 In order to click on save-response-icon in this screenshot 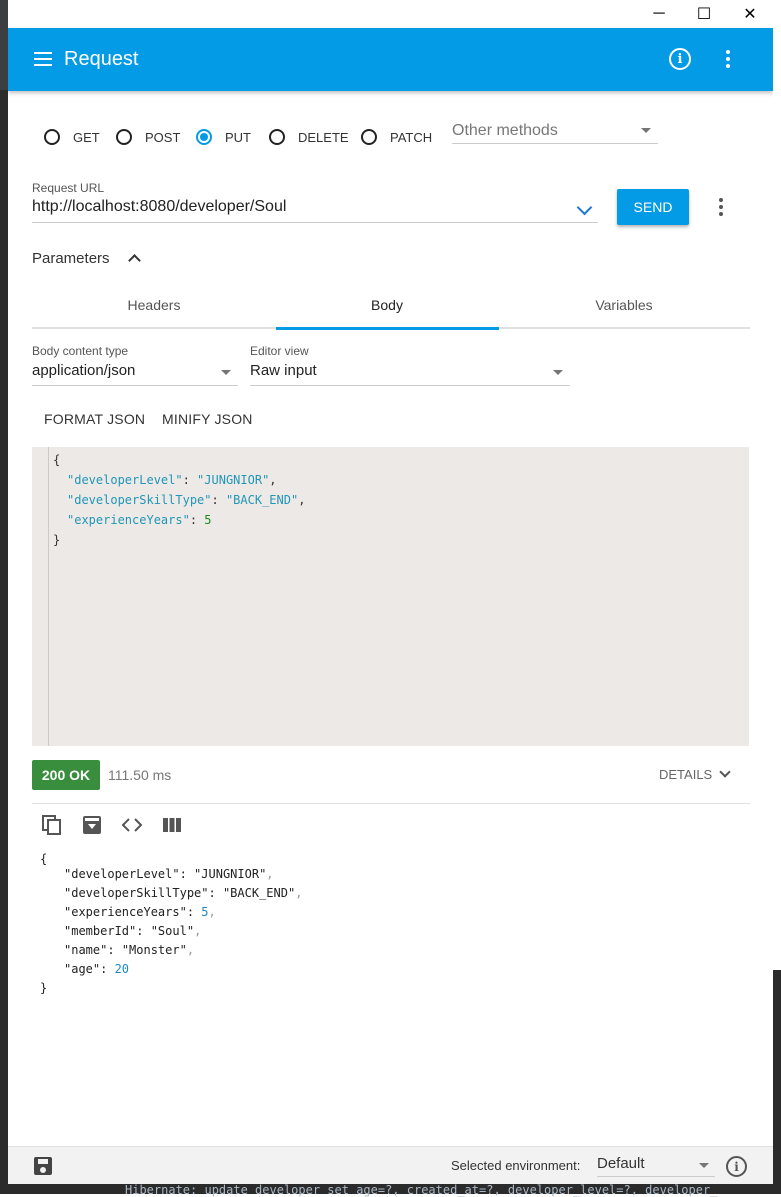, I will do `click(92, 825)`.